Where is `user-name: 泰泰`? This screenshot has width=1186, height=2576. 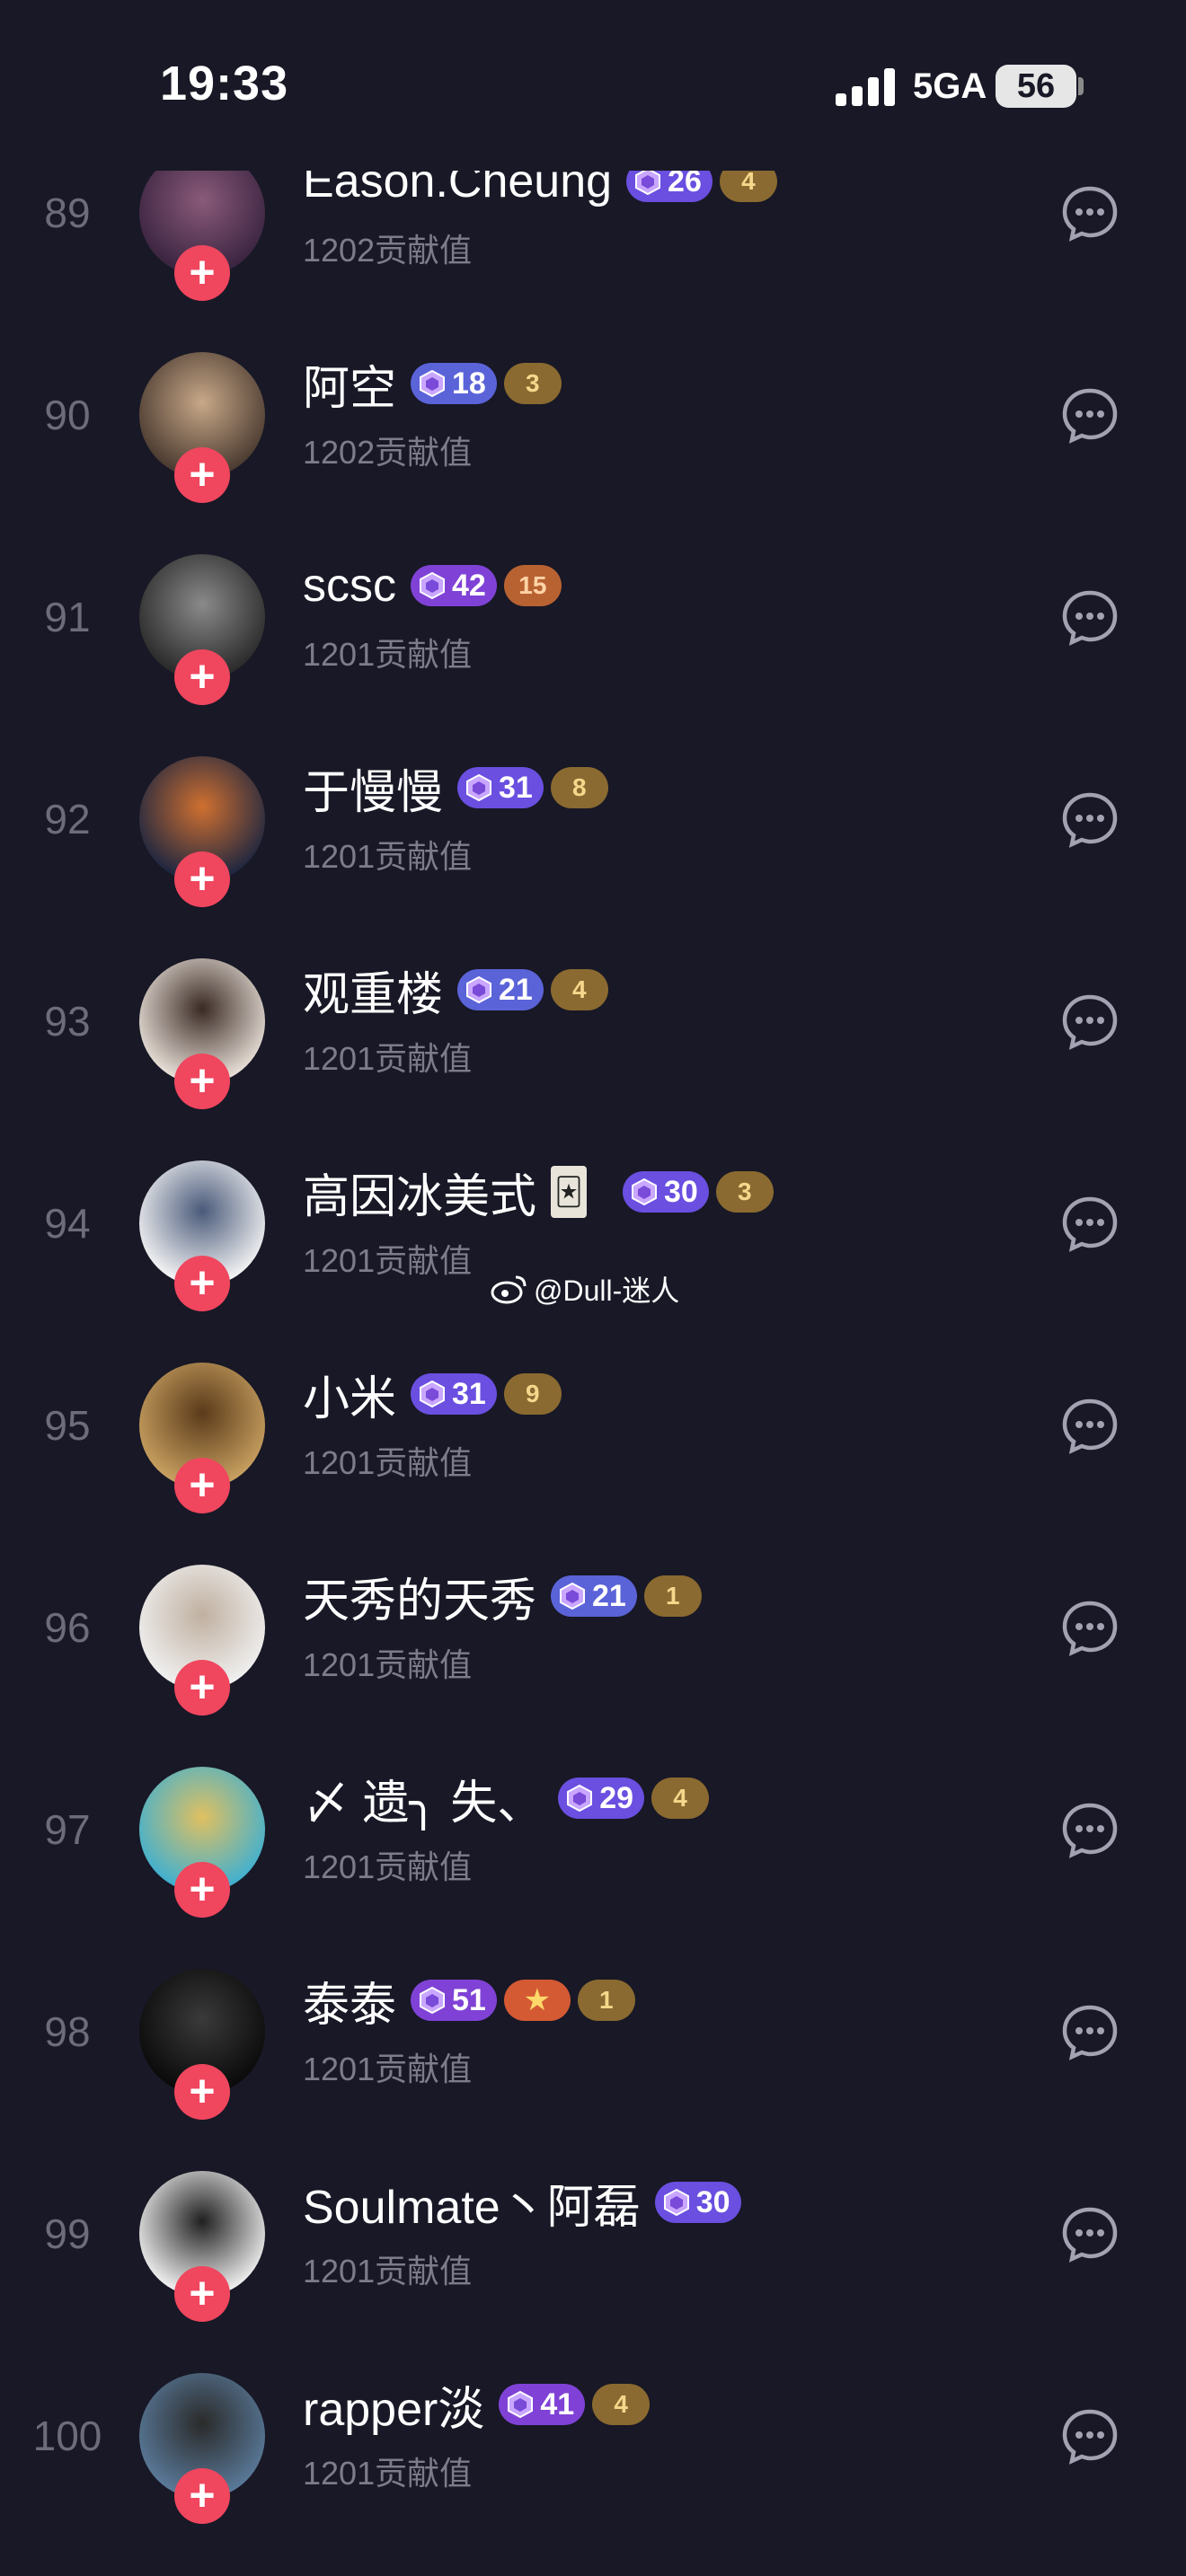
user-name: 泰泰 is located at coordinates (349, 2001).